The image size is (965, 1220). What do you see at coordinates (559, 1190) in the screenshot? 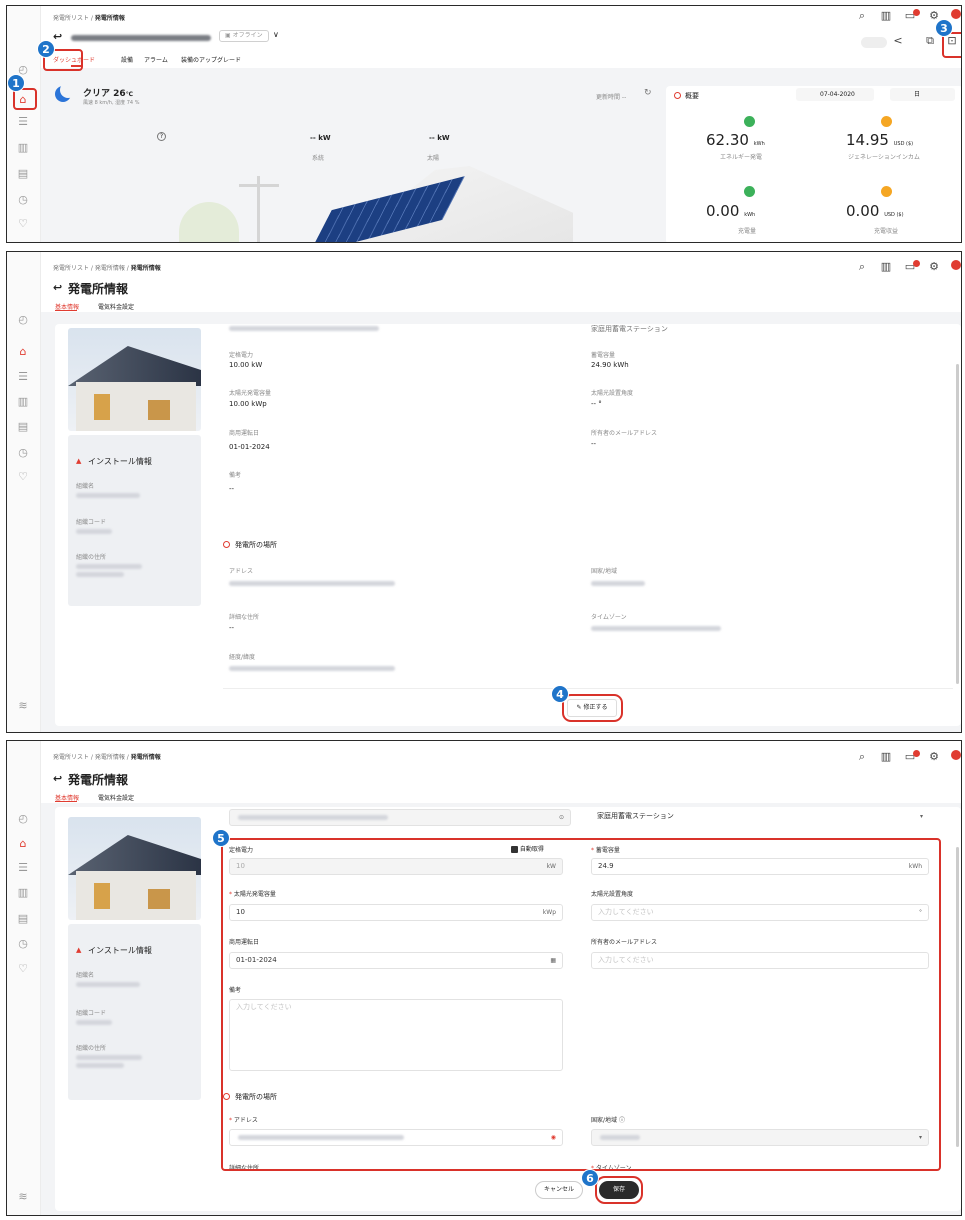
I see `cancel-button: キャンセル` at bounding box center [559, 1190].